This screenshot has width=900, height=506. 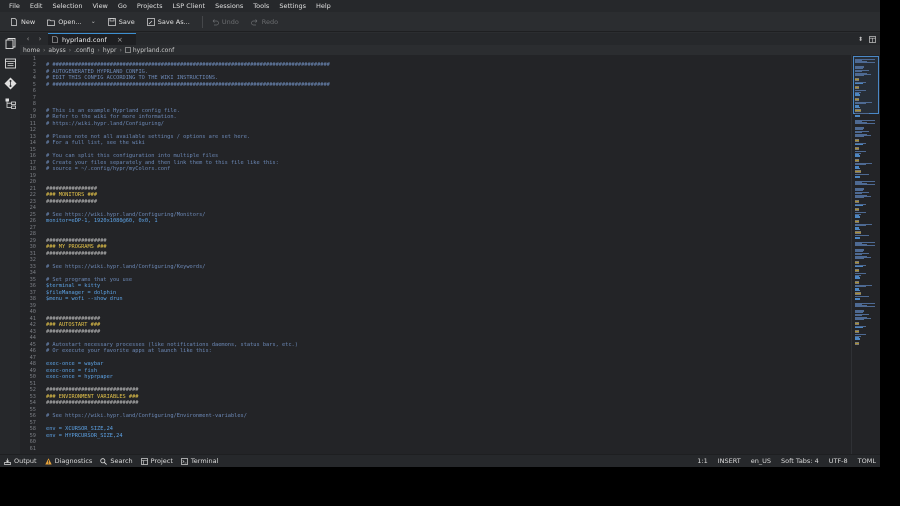 What do you see at coordinates (32, 299) in the screenshot?
I see `line-number: 38` at bounding box center [32, 299].